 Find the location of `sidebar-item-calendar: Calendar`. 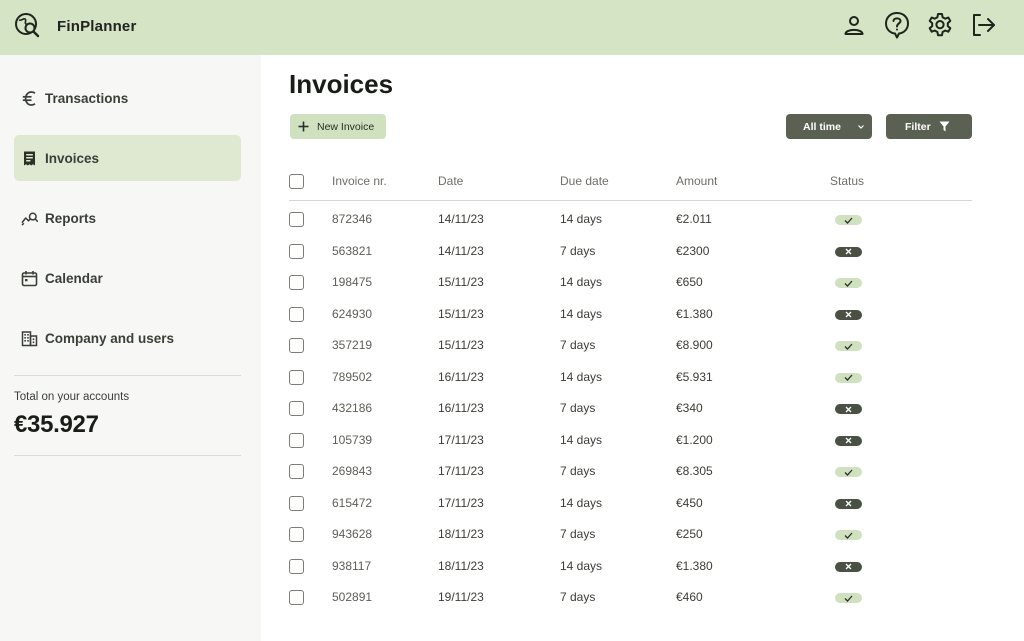

sidebar-item-calendar: Calendar is located at coordinates (127, 278).